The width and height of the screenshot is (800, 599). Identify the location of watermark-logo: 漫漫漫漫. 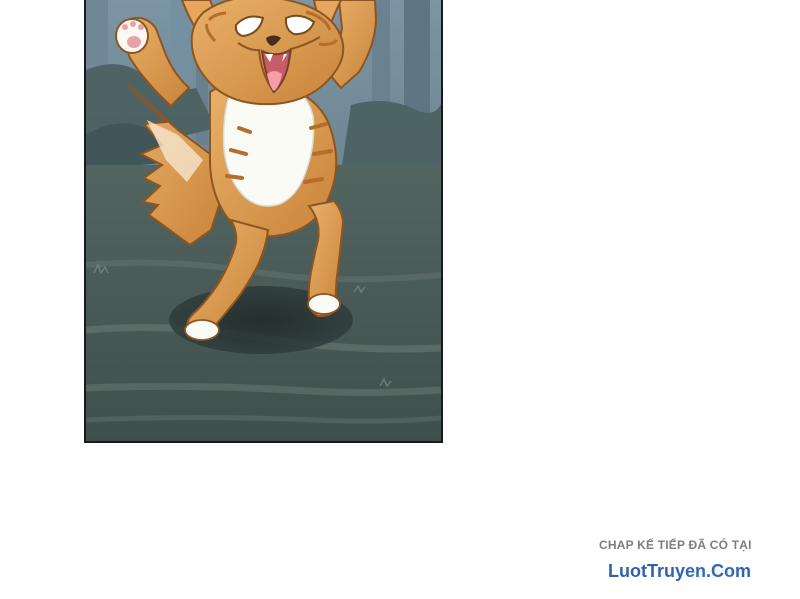
(725, 572).